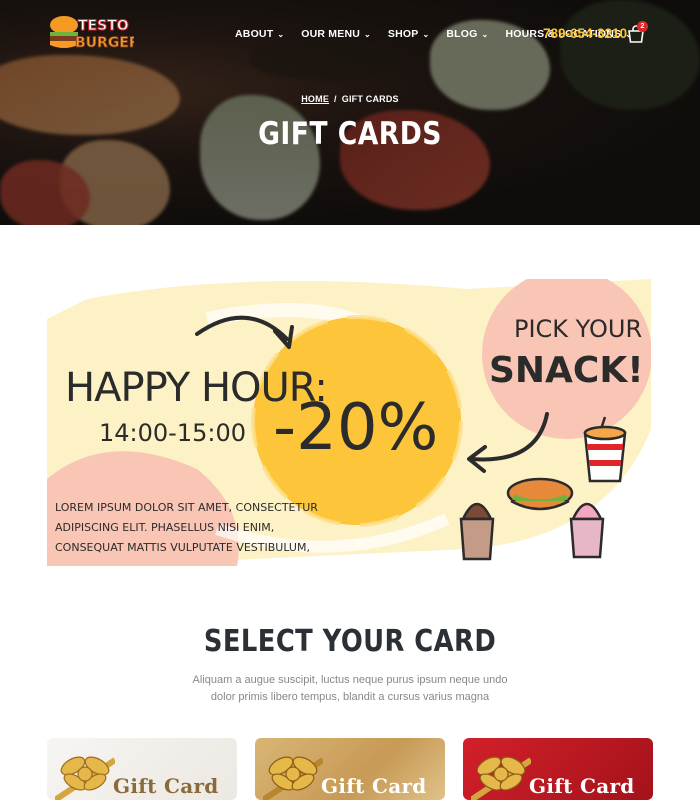 Image resolution: width=700 pixels, height=800 pixels. What do you see at coordinates (186, 507) in the screenshot?
I see `promo-body-line: LOREM IPSUM DOLOR SIT AMET, CONSECTETUR` at bounding box center [186, 507].